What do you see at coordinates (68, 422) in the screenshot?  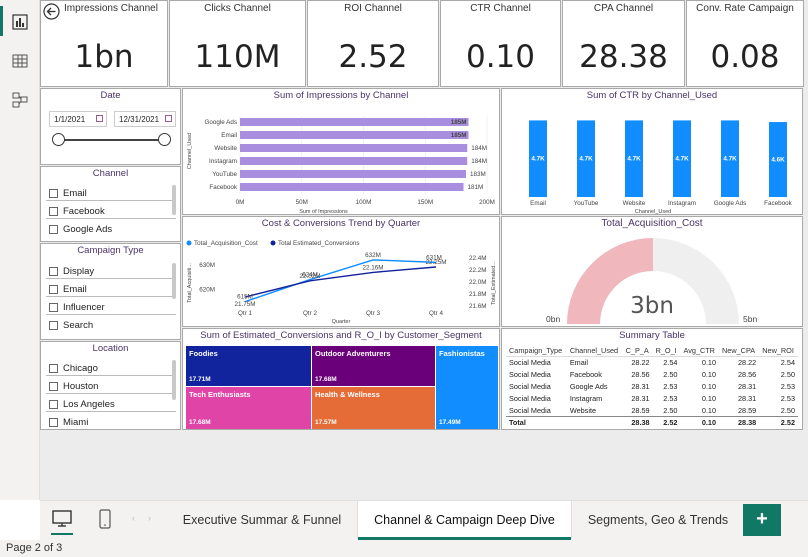 I see `location-option-miami: Miami` at bounding box center [68, 422].